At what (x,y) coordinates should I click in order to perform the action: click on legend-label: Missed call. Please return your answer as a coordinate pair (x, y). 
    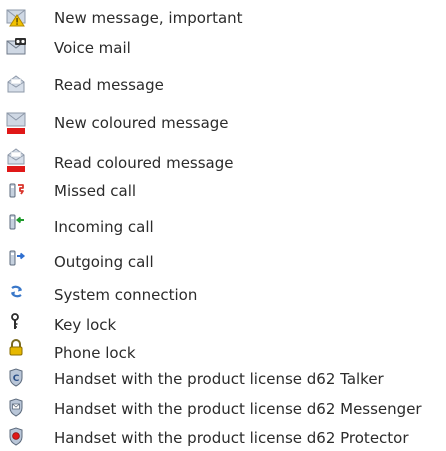
    Looking at the image, I should click on (95, 191).